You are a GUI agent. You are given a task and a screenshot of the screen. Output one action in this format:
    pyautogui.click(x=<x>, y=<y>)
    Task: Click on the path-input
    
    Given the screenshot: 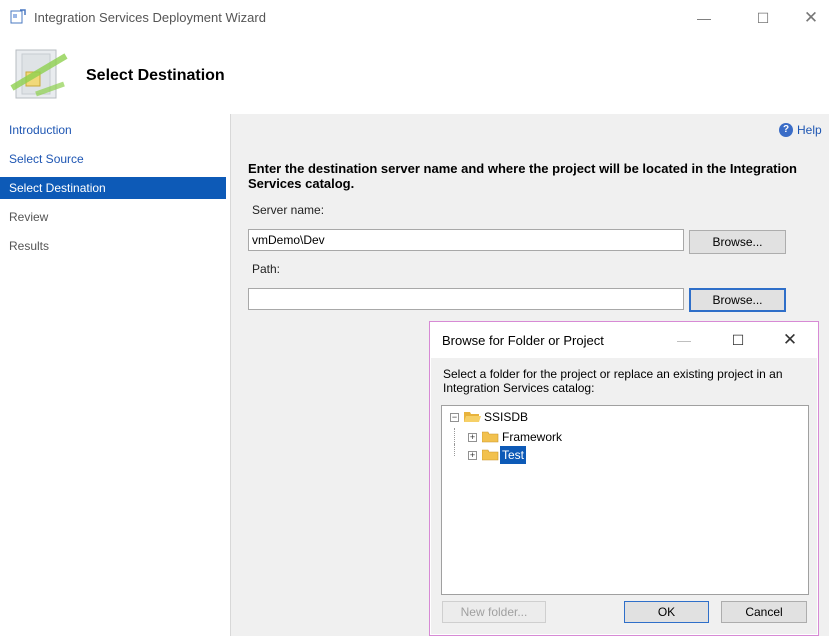 What is the action you would take?
    pyautogui.click(x=466, y=299)
    